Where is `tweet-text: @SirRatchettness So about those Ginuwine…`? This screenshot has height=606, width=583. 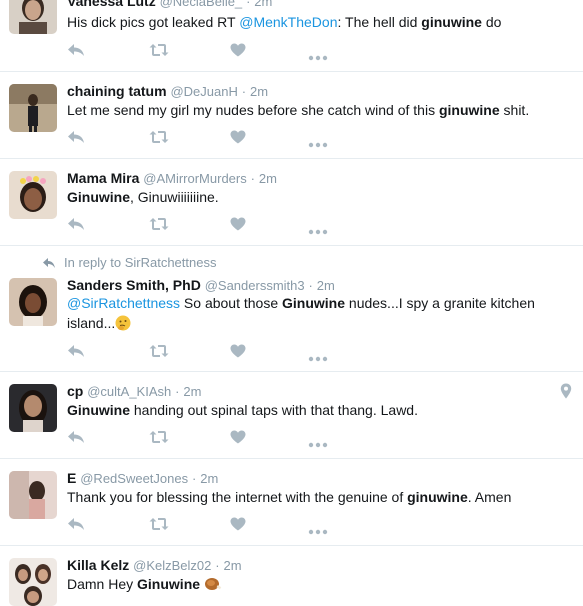
tweet-text: @SirRatchettness So about those Ginuwine… is located at coordinates (312, 314).